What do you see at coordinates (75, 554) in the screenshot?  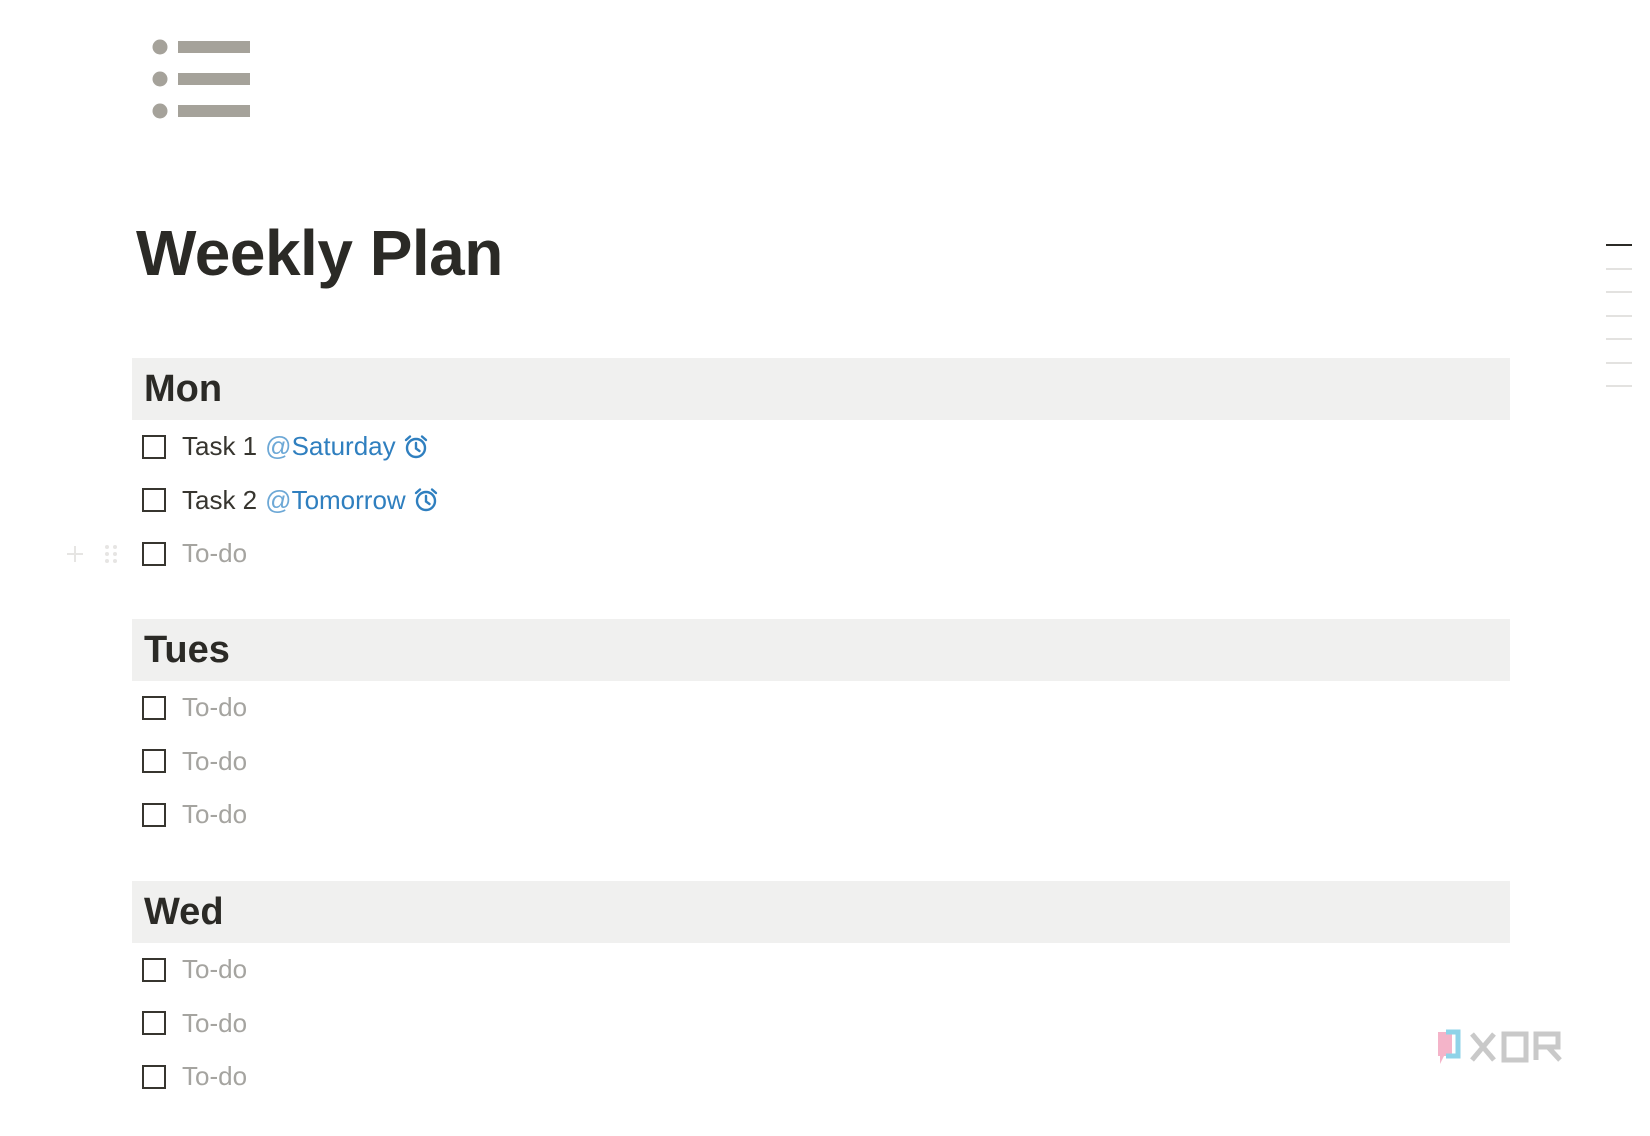 I see `plus-icon` at bounding box center [75, 554].